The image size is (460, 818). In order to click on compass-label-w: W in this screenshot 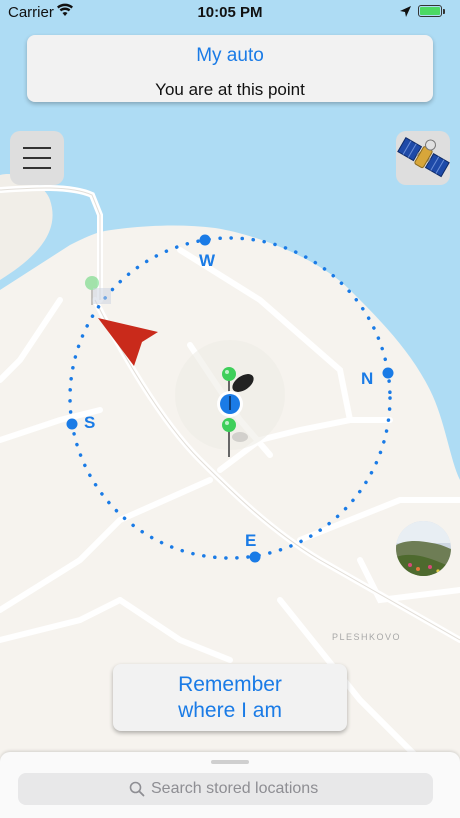, I will do `click(207, 260)`.